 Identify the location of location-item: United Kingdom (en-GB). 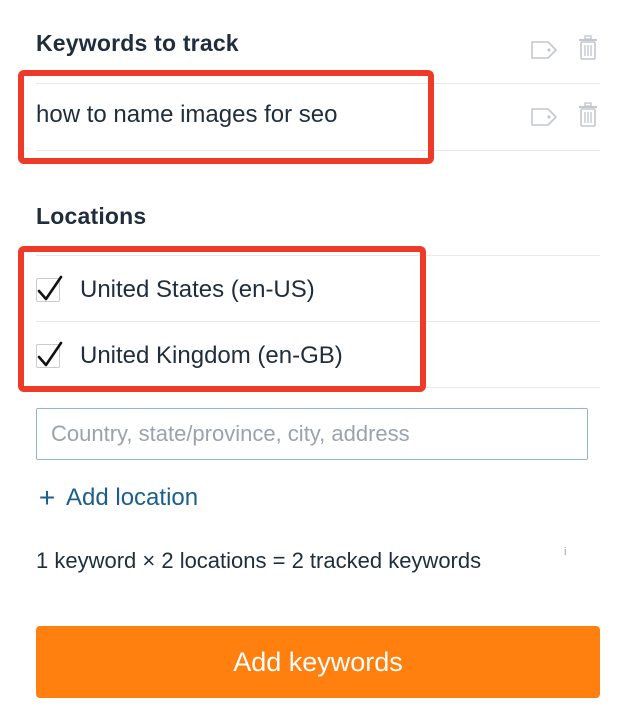
(189, 356).